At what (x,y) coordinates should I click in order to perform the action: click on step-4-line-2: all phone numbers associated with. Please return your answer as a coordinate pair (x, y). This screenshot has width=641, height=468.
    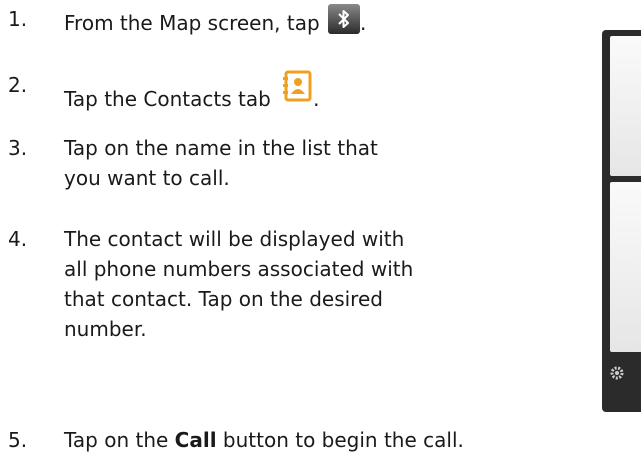
    Looking at the image, I should click on (239, 269).